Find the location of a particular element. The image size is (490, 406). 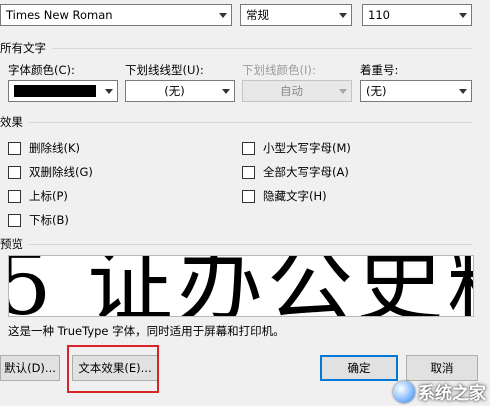

checkbox-label: 上标(P) is located at coordinates (48, 196).